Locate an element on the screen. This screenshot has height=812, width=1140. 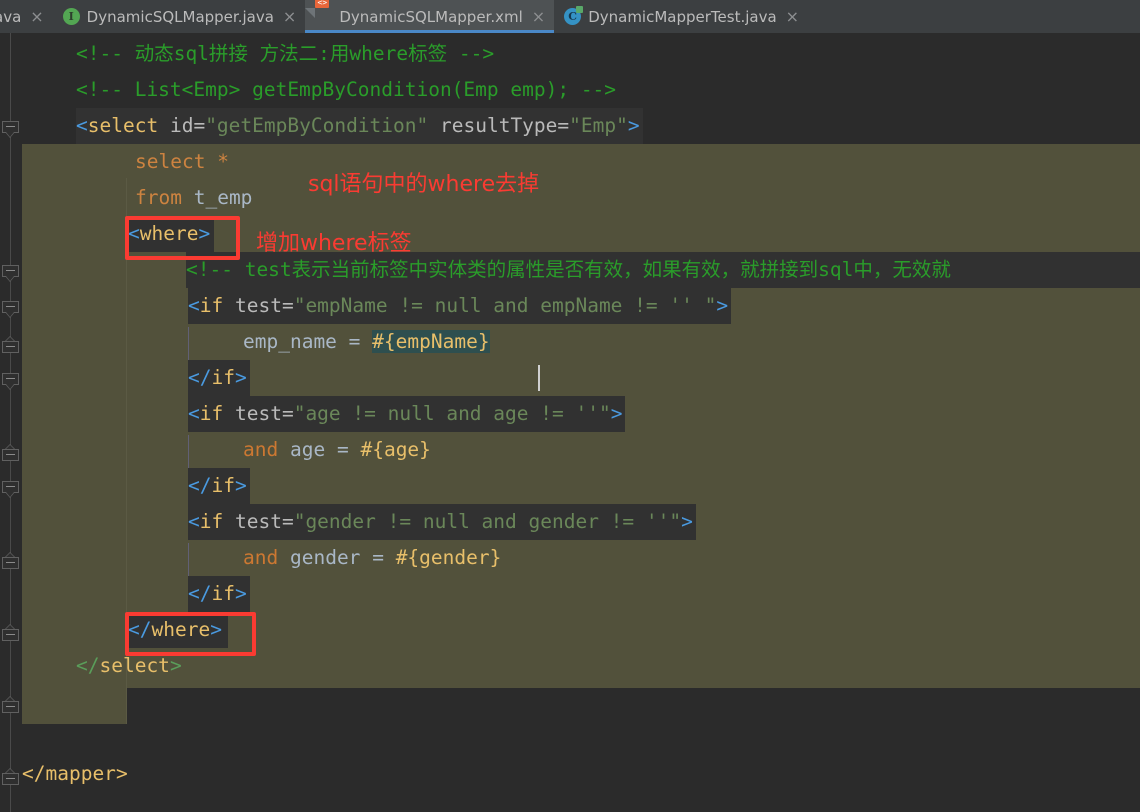
attr-value-test-empname: "empName != null and empName != '' " is located at coordinates (505, 305).